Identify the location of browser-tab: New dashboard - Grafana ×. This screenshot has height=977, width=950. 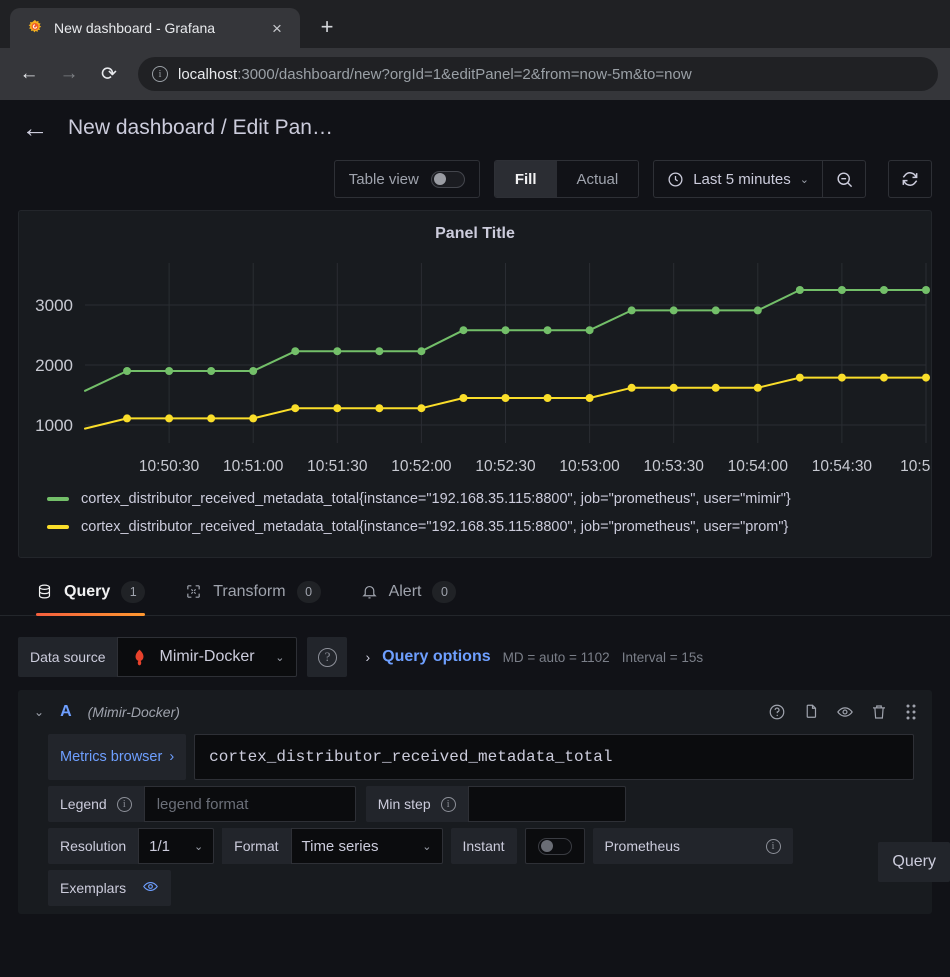
(155, 28).